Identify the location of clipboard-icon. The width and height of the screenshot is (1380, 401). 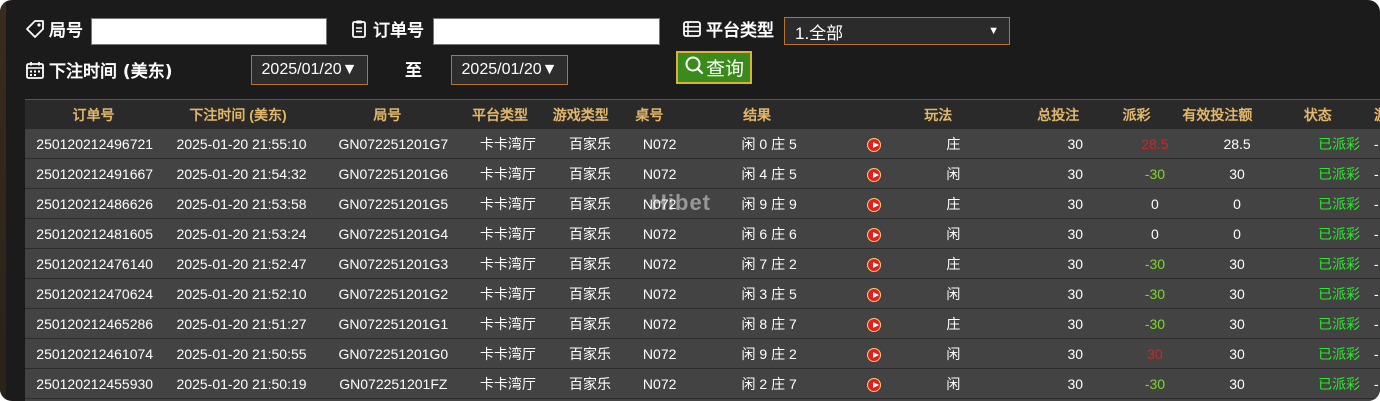
(359, 29).